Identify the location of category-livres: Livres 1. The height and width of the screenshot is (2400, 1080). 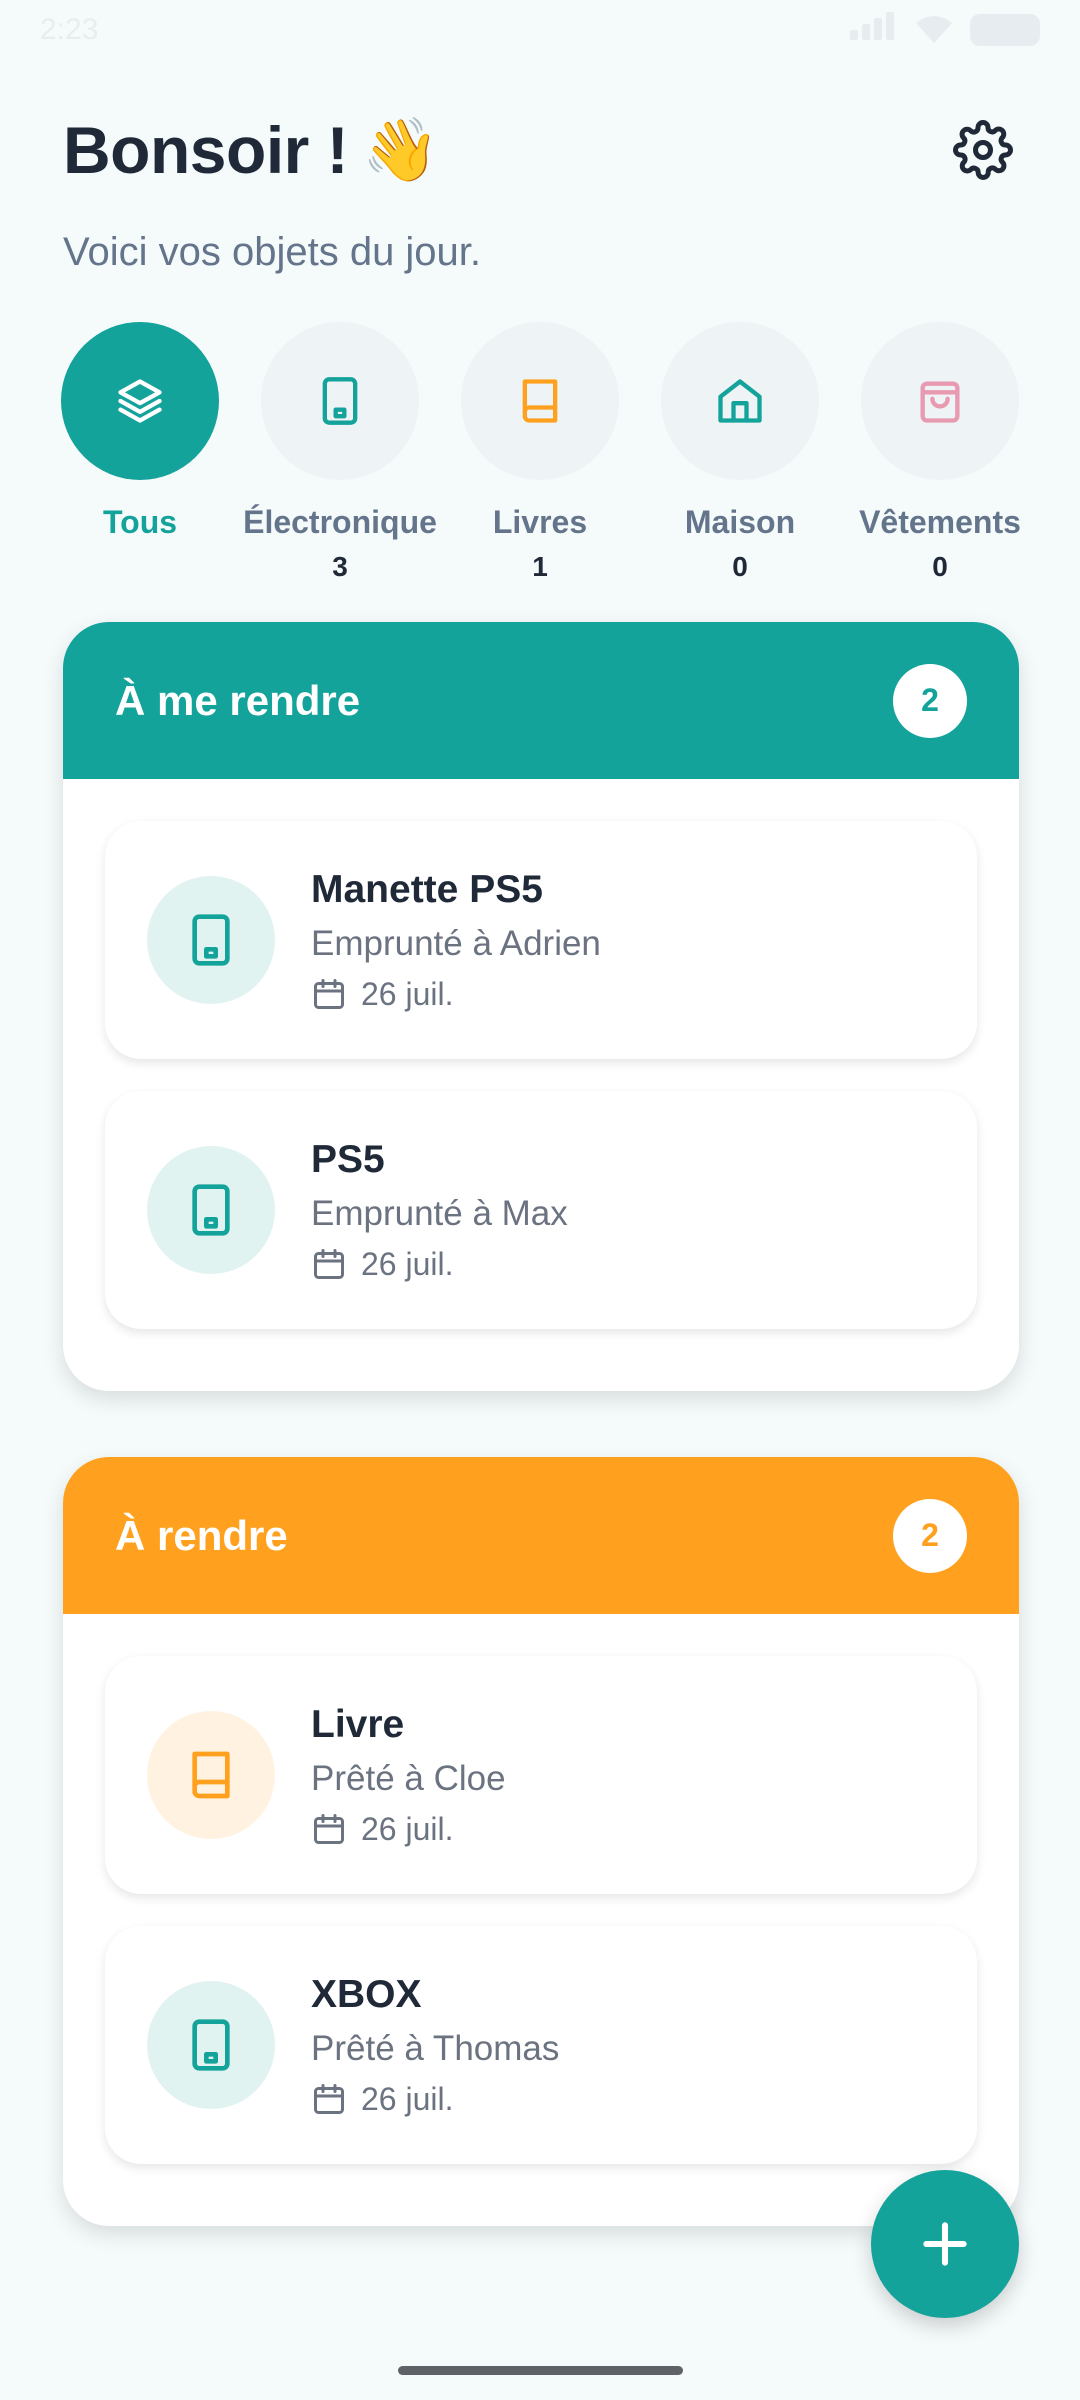
(540, 462).